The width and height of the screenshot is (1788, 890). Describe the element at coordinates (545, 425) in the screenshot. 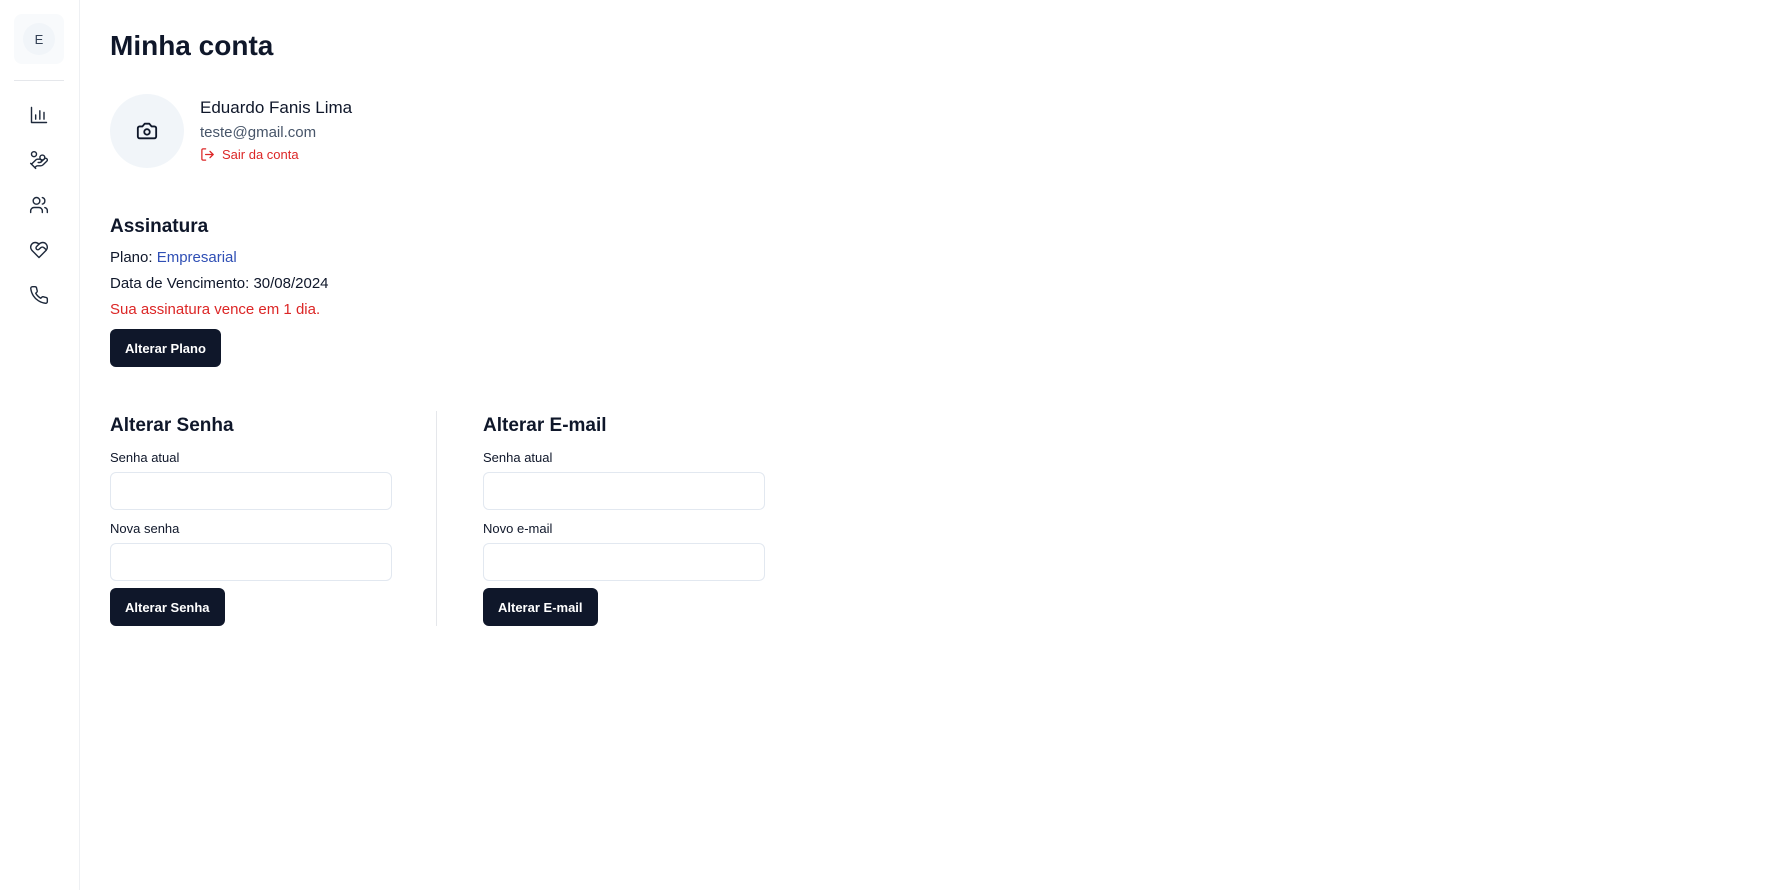

I see `change-email-title: Alterar E-mail` at that location.